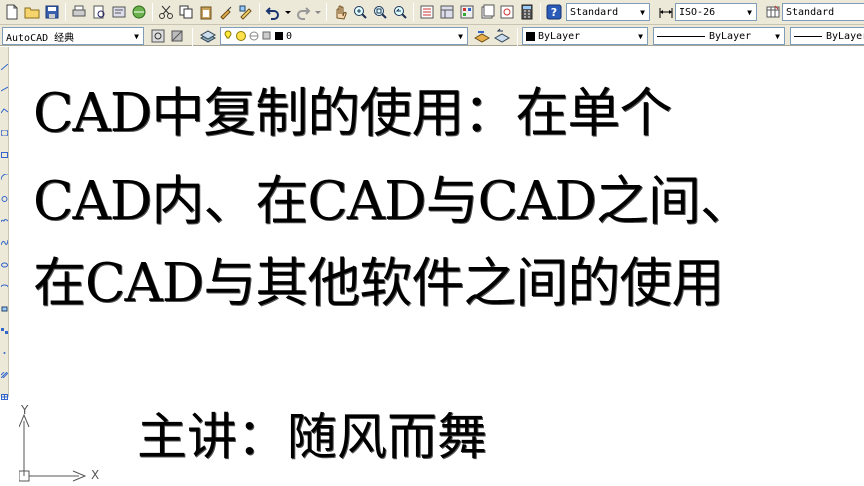 This screenshot has width=864, height=486. Describe the element at coordinates (52, 12) in the screenshot. I see `save-icon` at that location.